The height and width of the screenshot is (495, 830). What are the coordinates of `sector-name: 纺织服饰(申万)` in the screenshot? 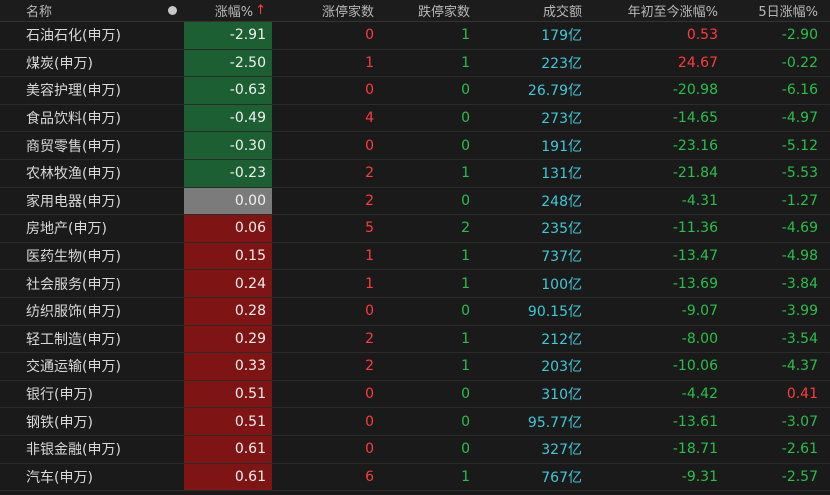 It's located at (73, 312).